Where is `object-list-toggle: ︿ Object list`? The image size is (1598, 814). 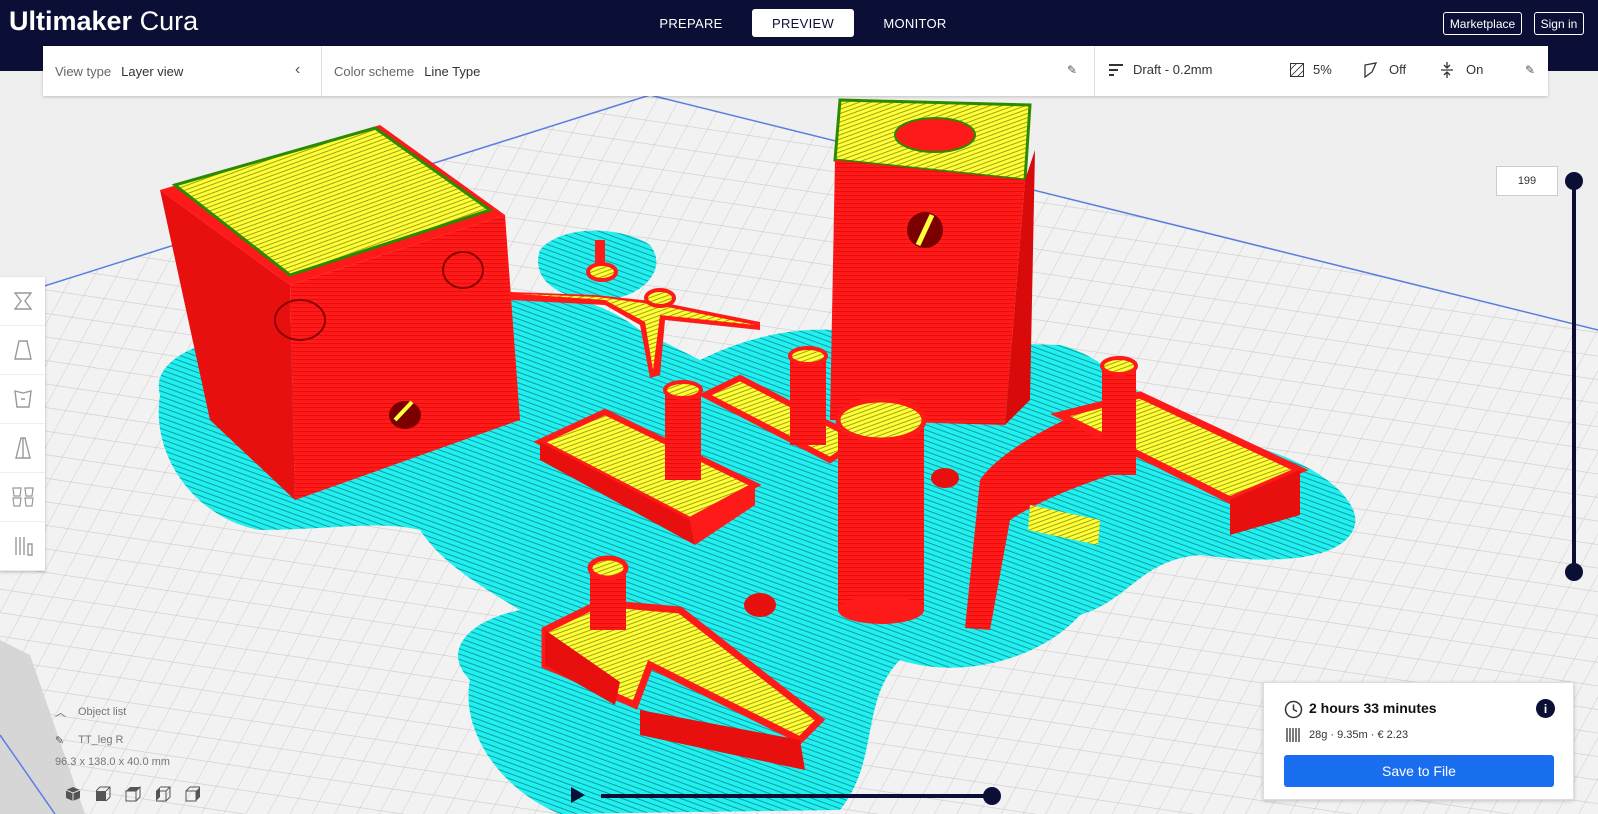 object-list-toggle: ︿ Object list is located at coordinates (112, 712).